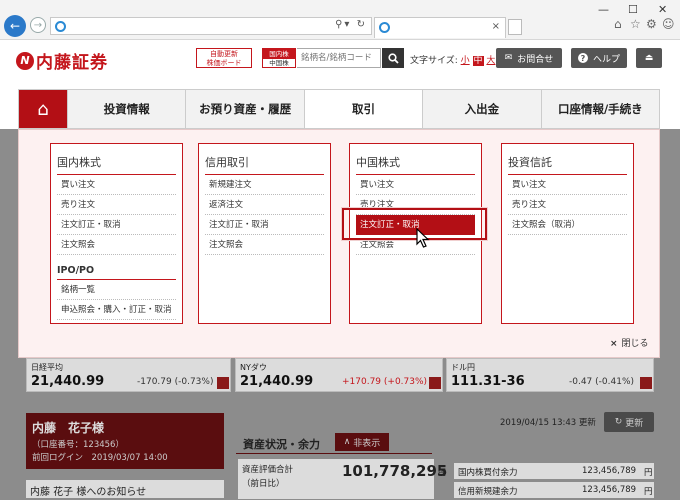  What do you see at coordinates (668, 24) in the screenshot?
I see `smiley-icon: ☺` at bounding box center [668, 24].